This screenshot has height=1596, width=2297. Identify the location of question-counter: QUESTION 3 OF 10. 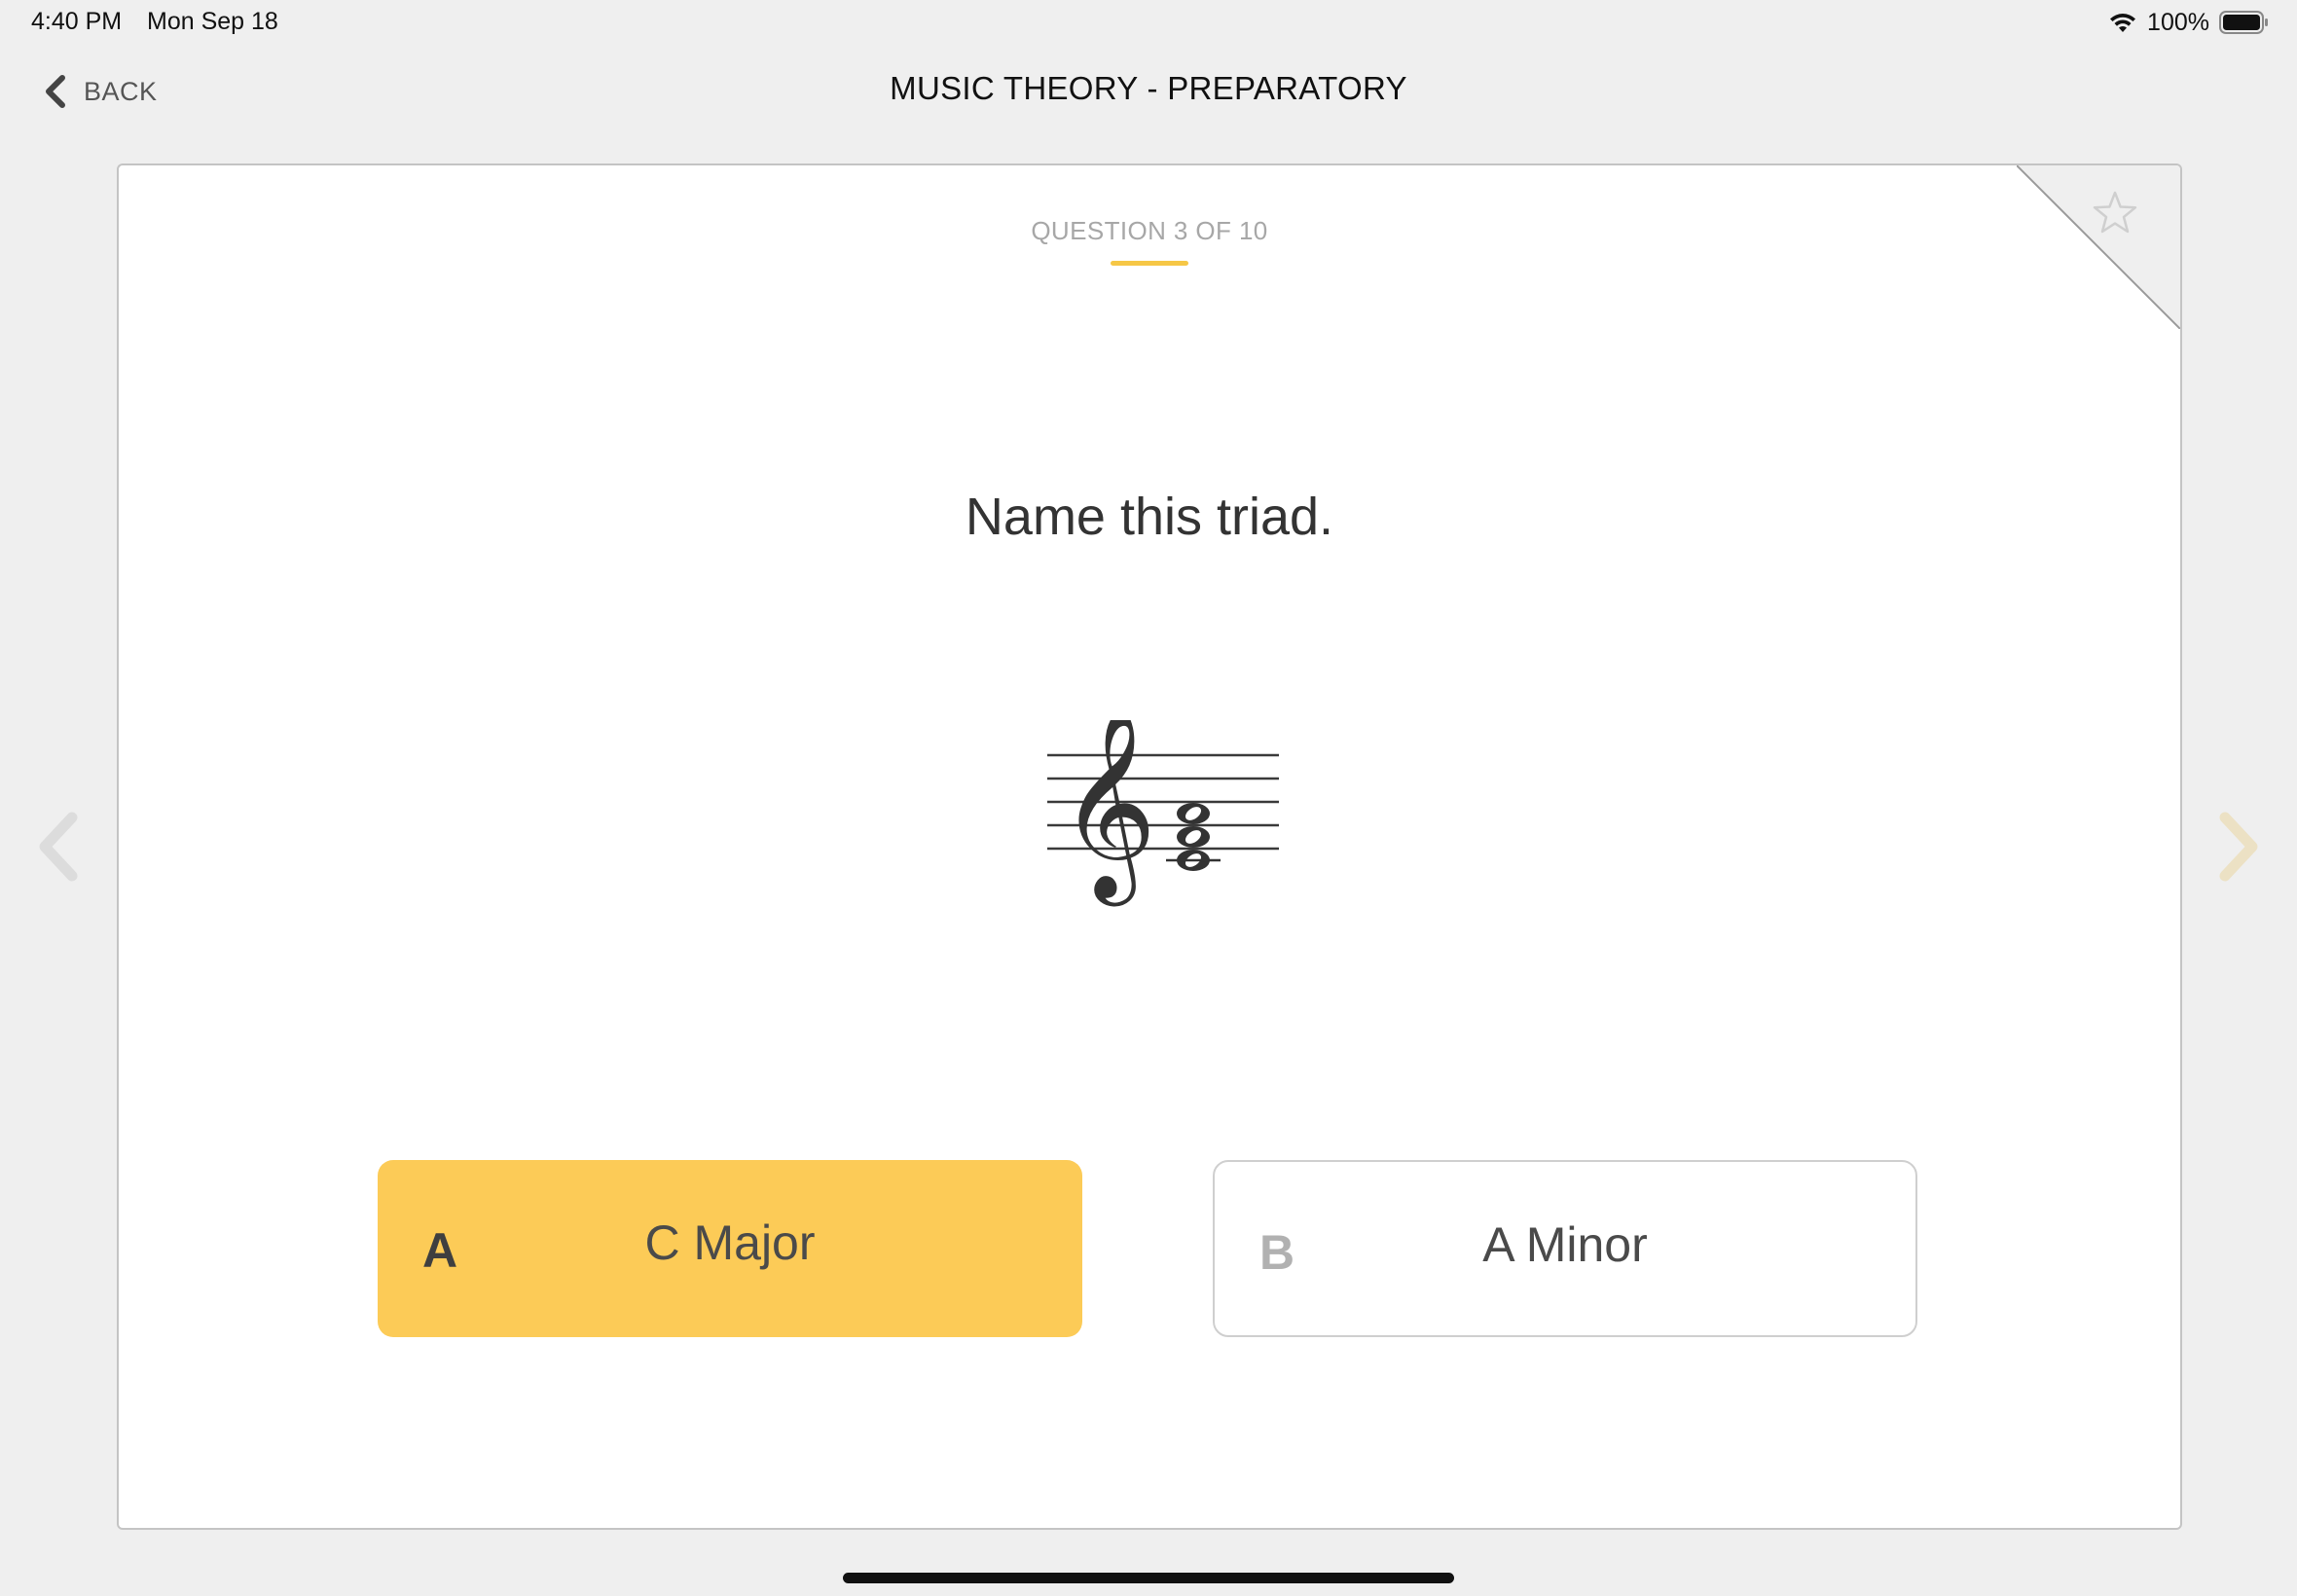
(1149, 230).